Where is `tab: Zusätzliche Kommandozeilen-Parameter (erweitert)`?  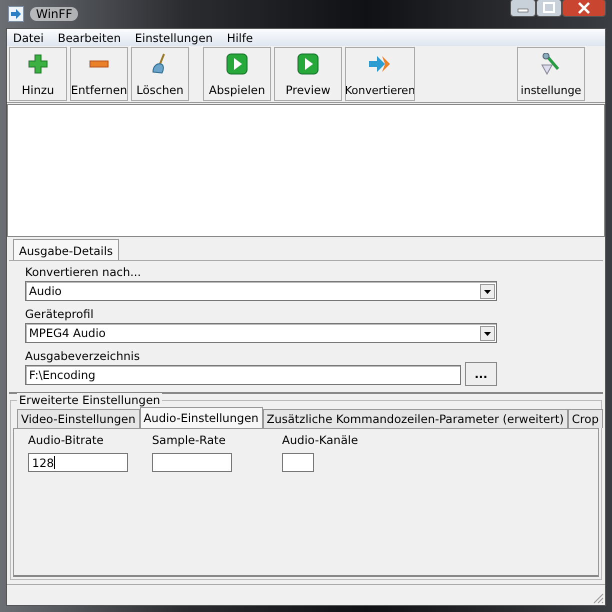
tab: Zusätzliche Kommandozeilen-Parameter (erweitert) is located at coordinates (415, 418).